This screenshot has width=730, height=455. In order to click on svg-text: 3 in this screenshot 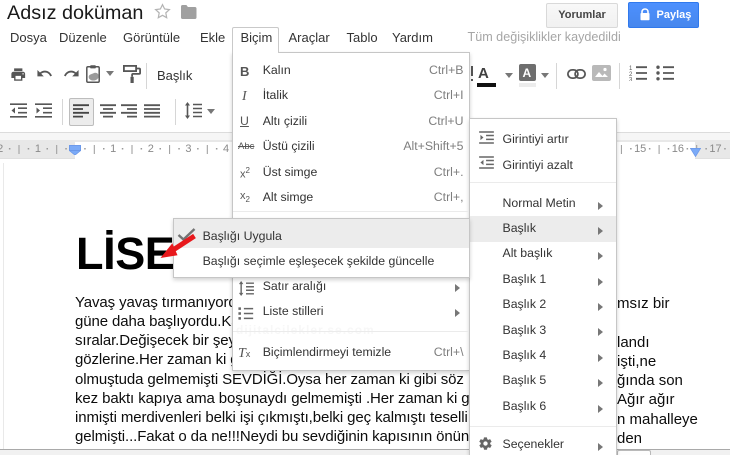, I will do `click(631, 80)`.